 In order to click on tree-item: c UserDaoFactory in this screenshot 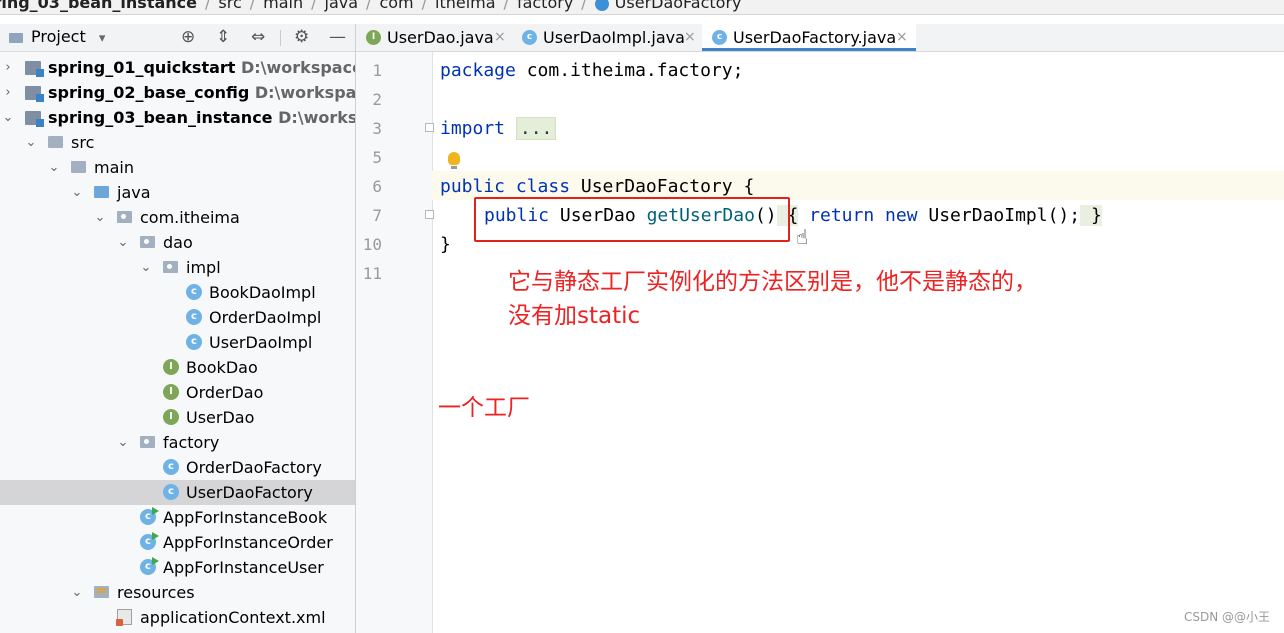, I will do `click(177, 492)`.